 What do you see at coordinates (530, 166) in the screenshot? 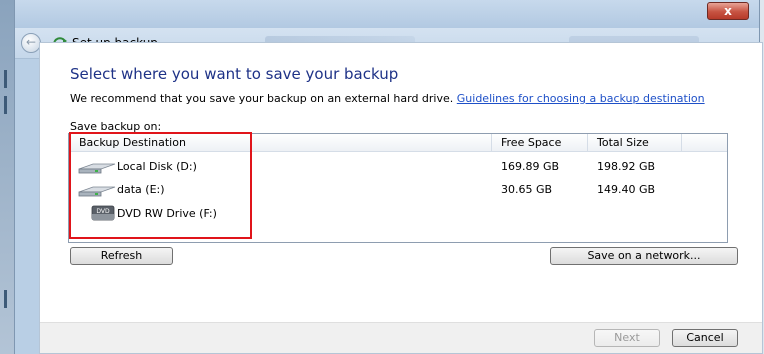
I see `free-space-value: 169.89 GB` at bounding box center [530, 166].